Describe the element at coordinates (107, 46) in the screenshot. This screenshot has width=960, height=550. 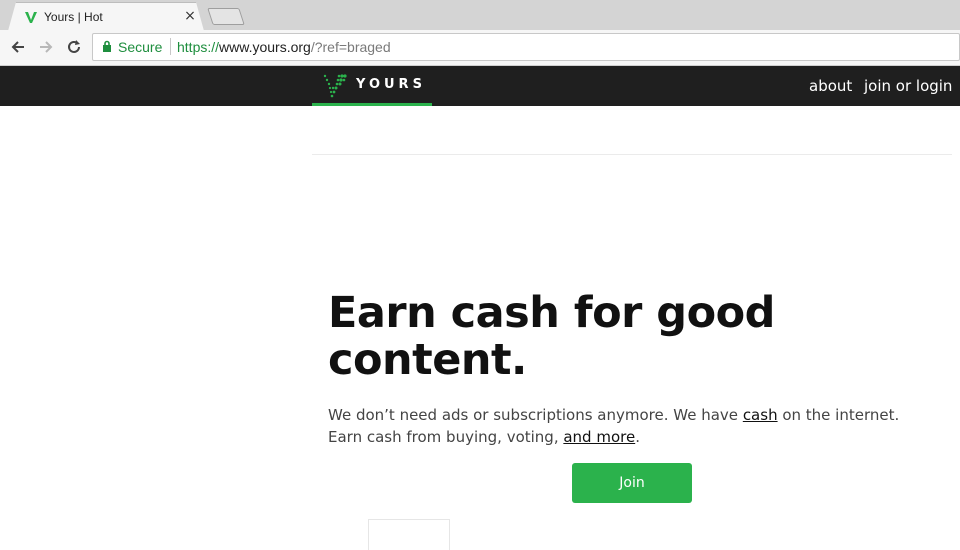
I see `lock-icon` at that location.